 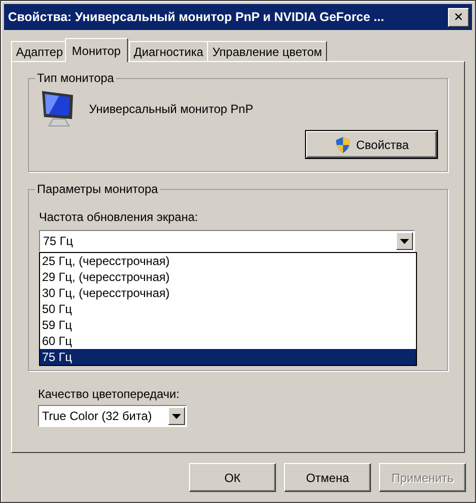 I want to click on tab: Монитор, so click(x=96, y=50).